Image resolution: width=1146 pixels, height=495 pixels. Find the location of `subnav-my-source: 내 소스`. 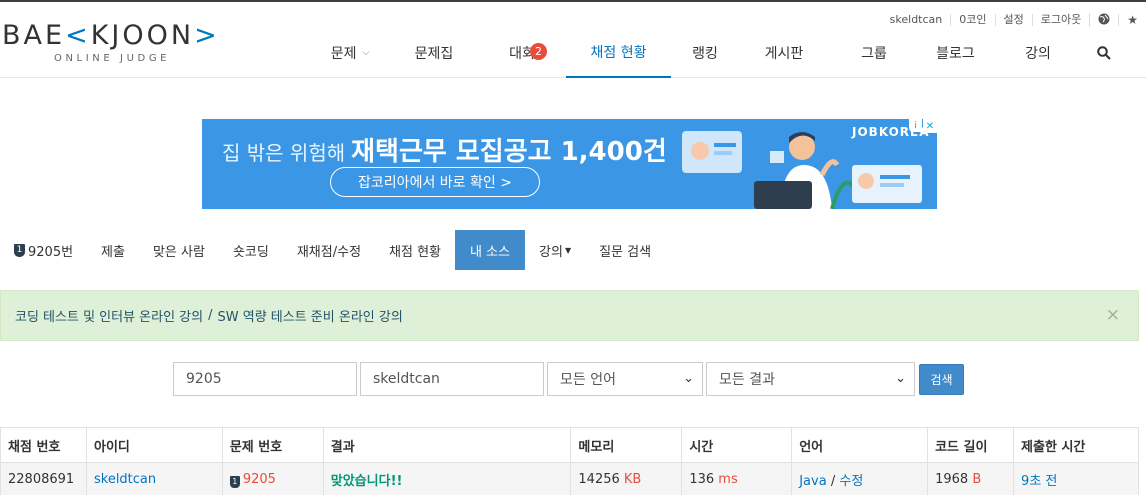

subnav-my-source: 내 소스 is located at coordinates (490, 250).